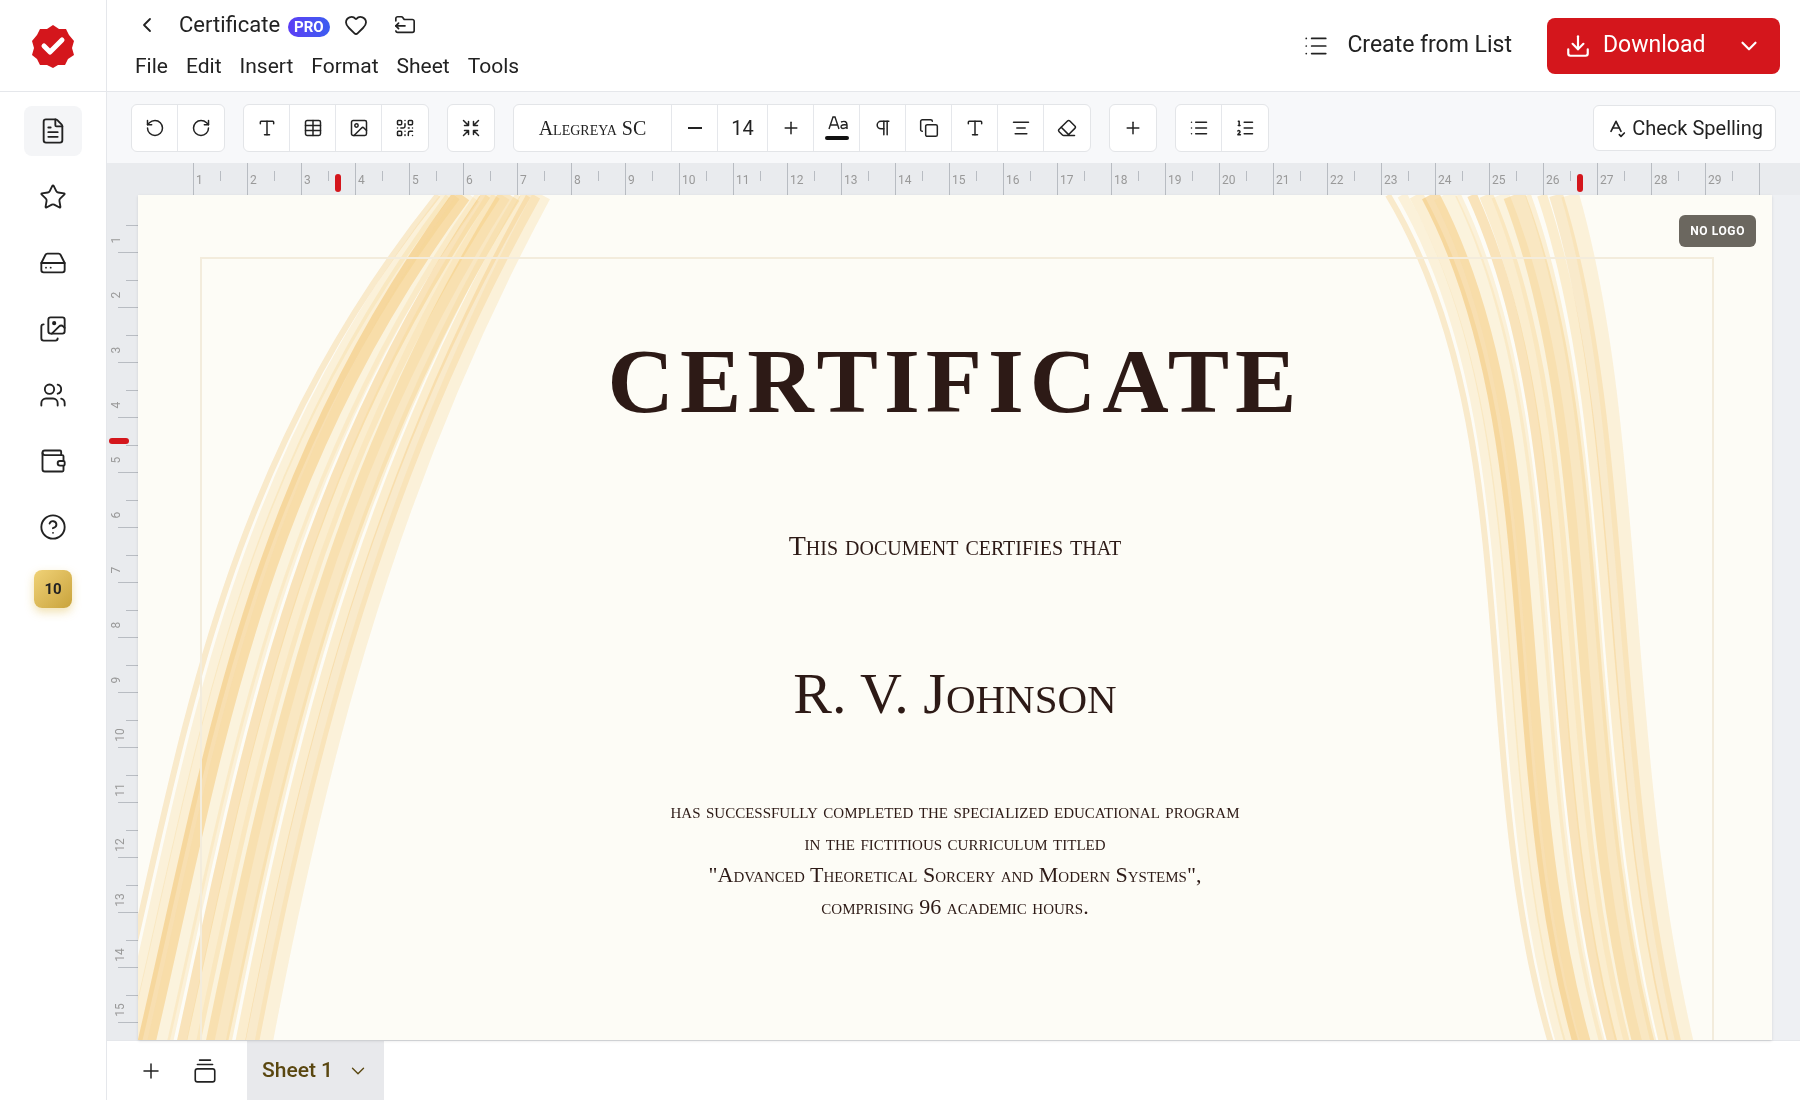  Describe the element at coordinates (53, 197) in the screenshot. I see `star-icon` at that location.